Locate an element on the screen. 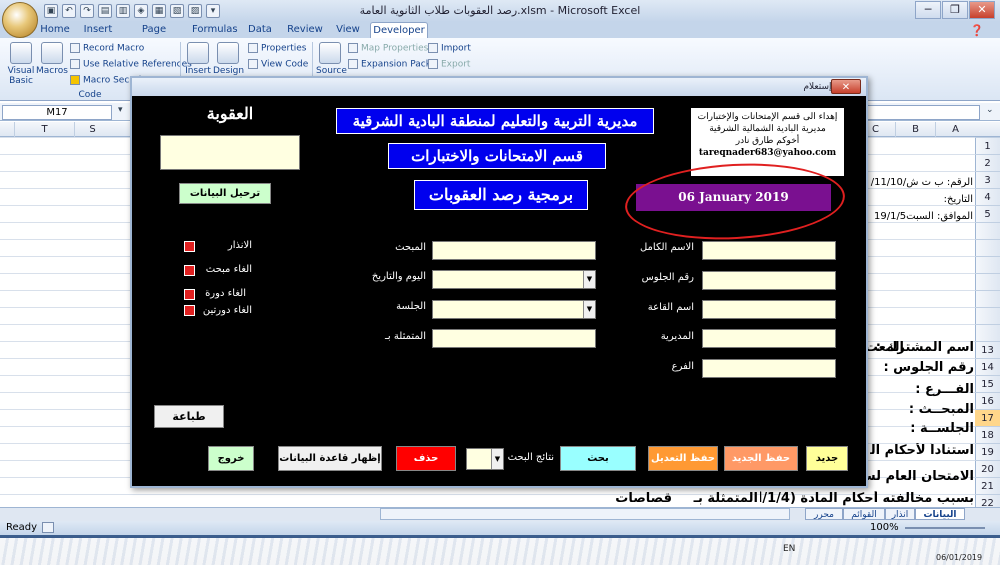 This screenshot has height=565, width=1000. restore-button: ❐ is located at coordinates (955, 10).